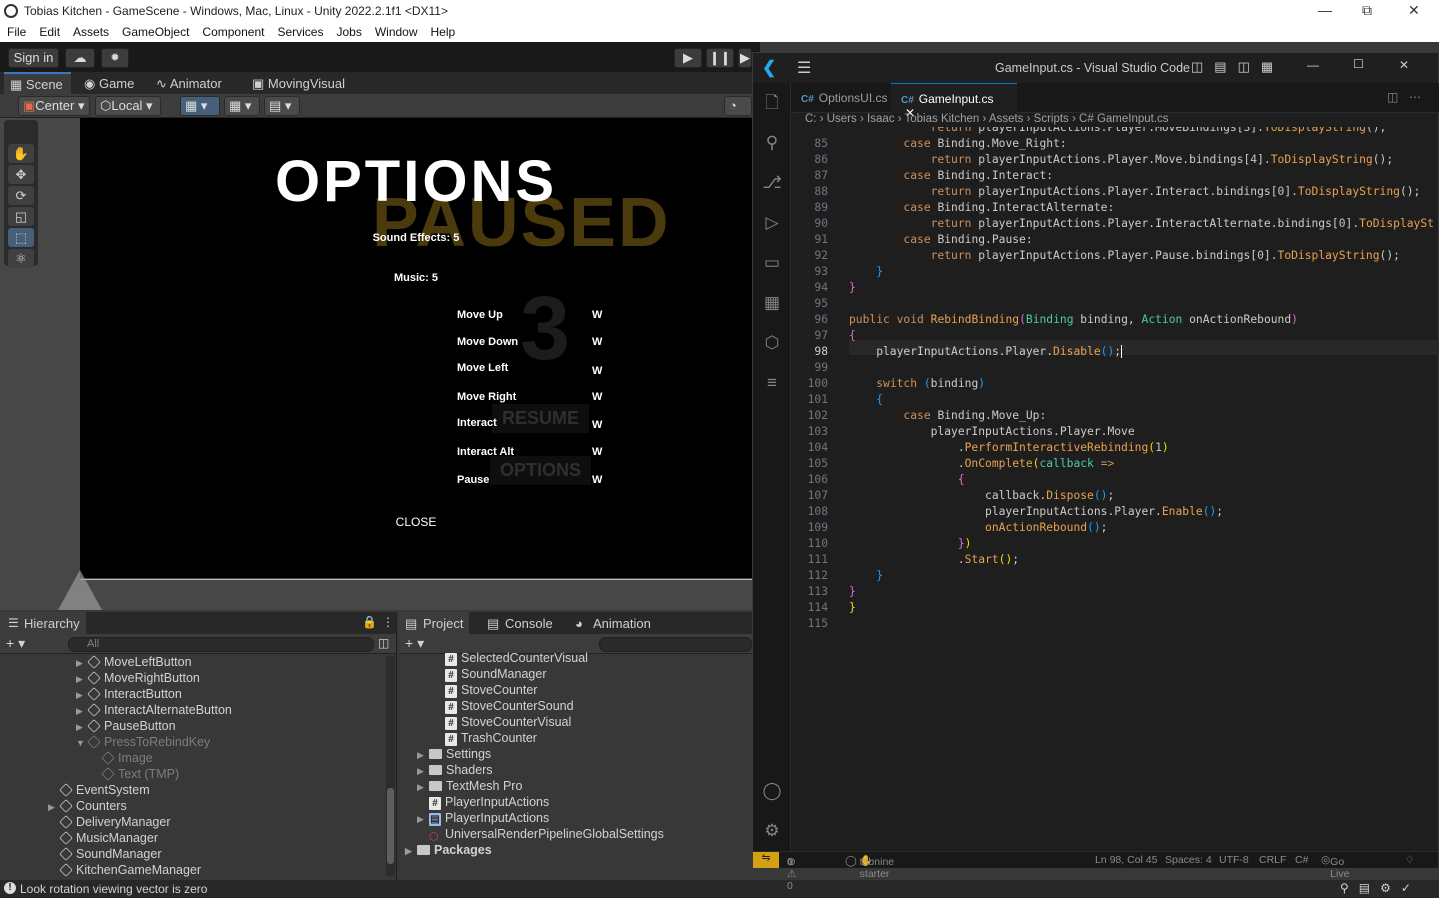 Image resolution: width=1439 pixels, height=898 pixels. Describe the element at coordinates (138, 678) in the screenshot. I see `hierarchy-item: ▶ MoveRightButton` at that location.